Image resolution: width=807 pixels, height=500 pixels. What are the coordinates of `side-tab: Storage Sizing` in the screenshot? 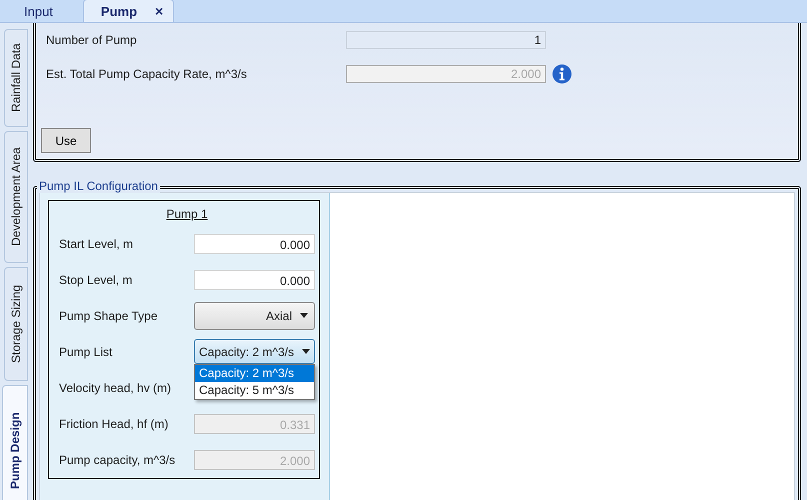 It's located at (16, 324).